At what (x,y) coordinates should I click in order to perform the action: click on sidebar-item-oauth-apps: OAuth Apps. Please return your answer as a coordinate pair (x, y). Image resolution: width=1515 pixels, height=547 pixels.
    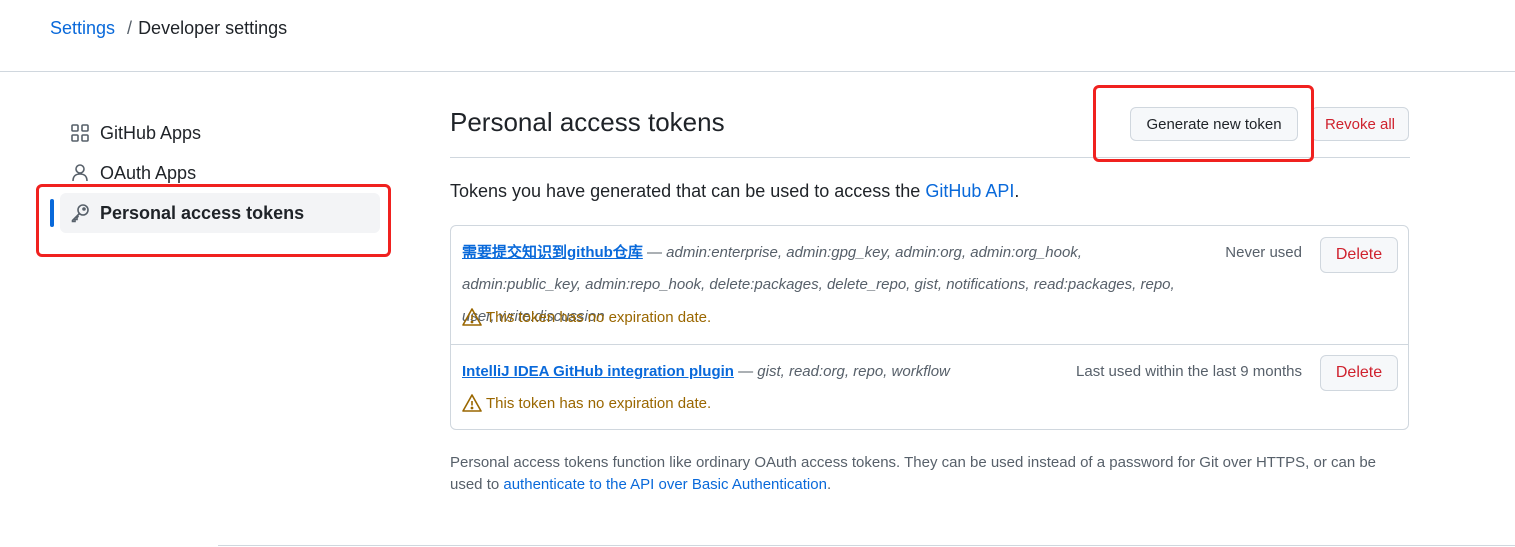
    Looking at the image, I should click on (220, 173).